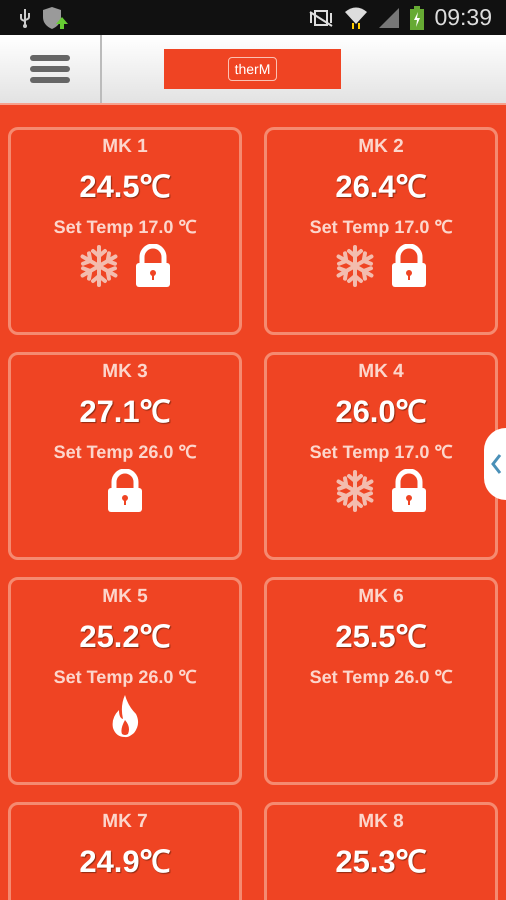 The image size is (506, 900). What do you see at coordinates (356, 18) in the screenshot?
I see `wifi-icon` at bounding box center [356, 18].